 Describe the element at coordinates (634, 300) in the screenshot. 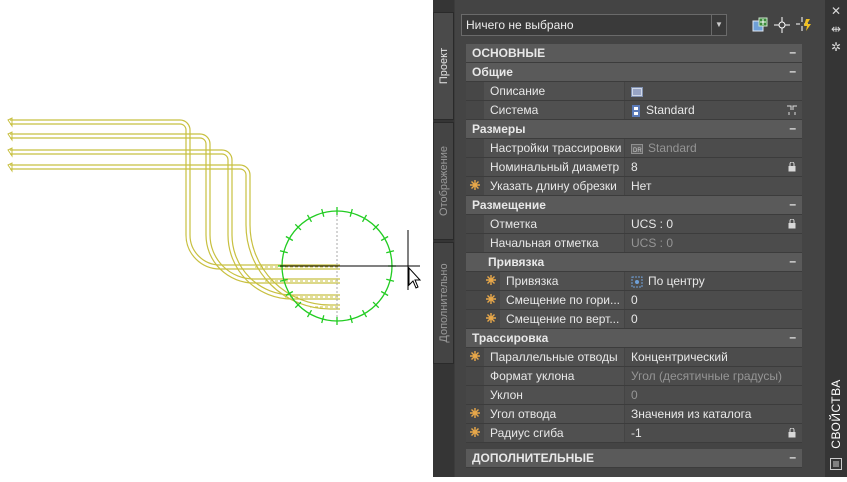

I see `prop-offset-horizontal: Смещение по гори... 0` at that location.